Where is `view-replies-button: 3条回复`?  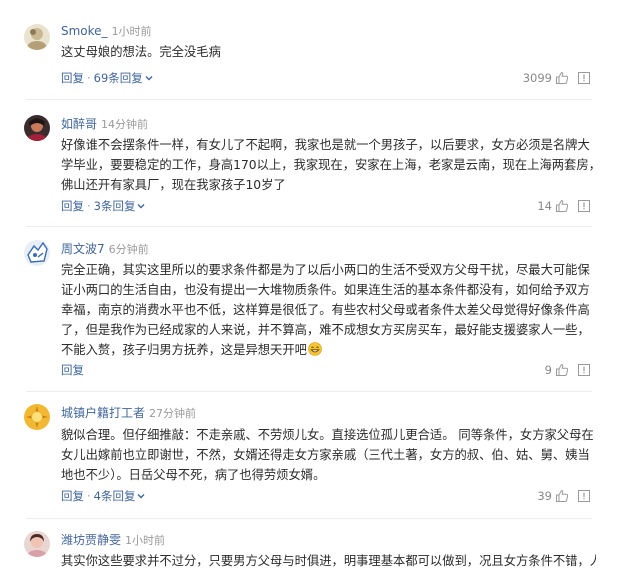 view-replies-button: 3条回复 is located at coordinates (120, 206).